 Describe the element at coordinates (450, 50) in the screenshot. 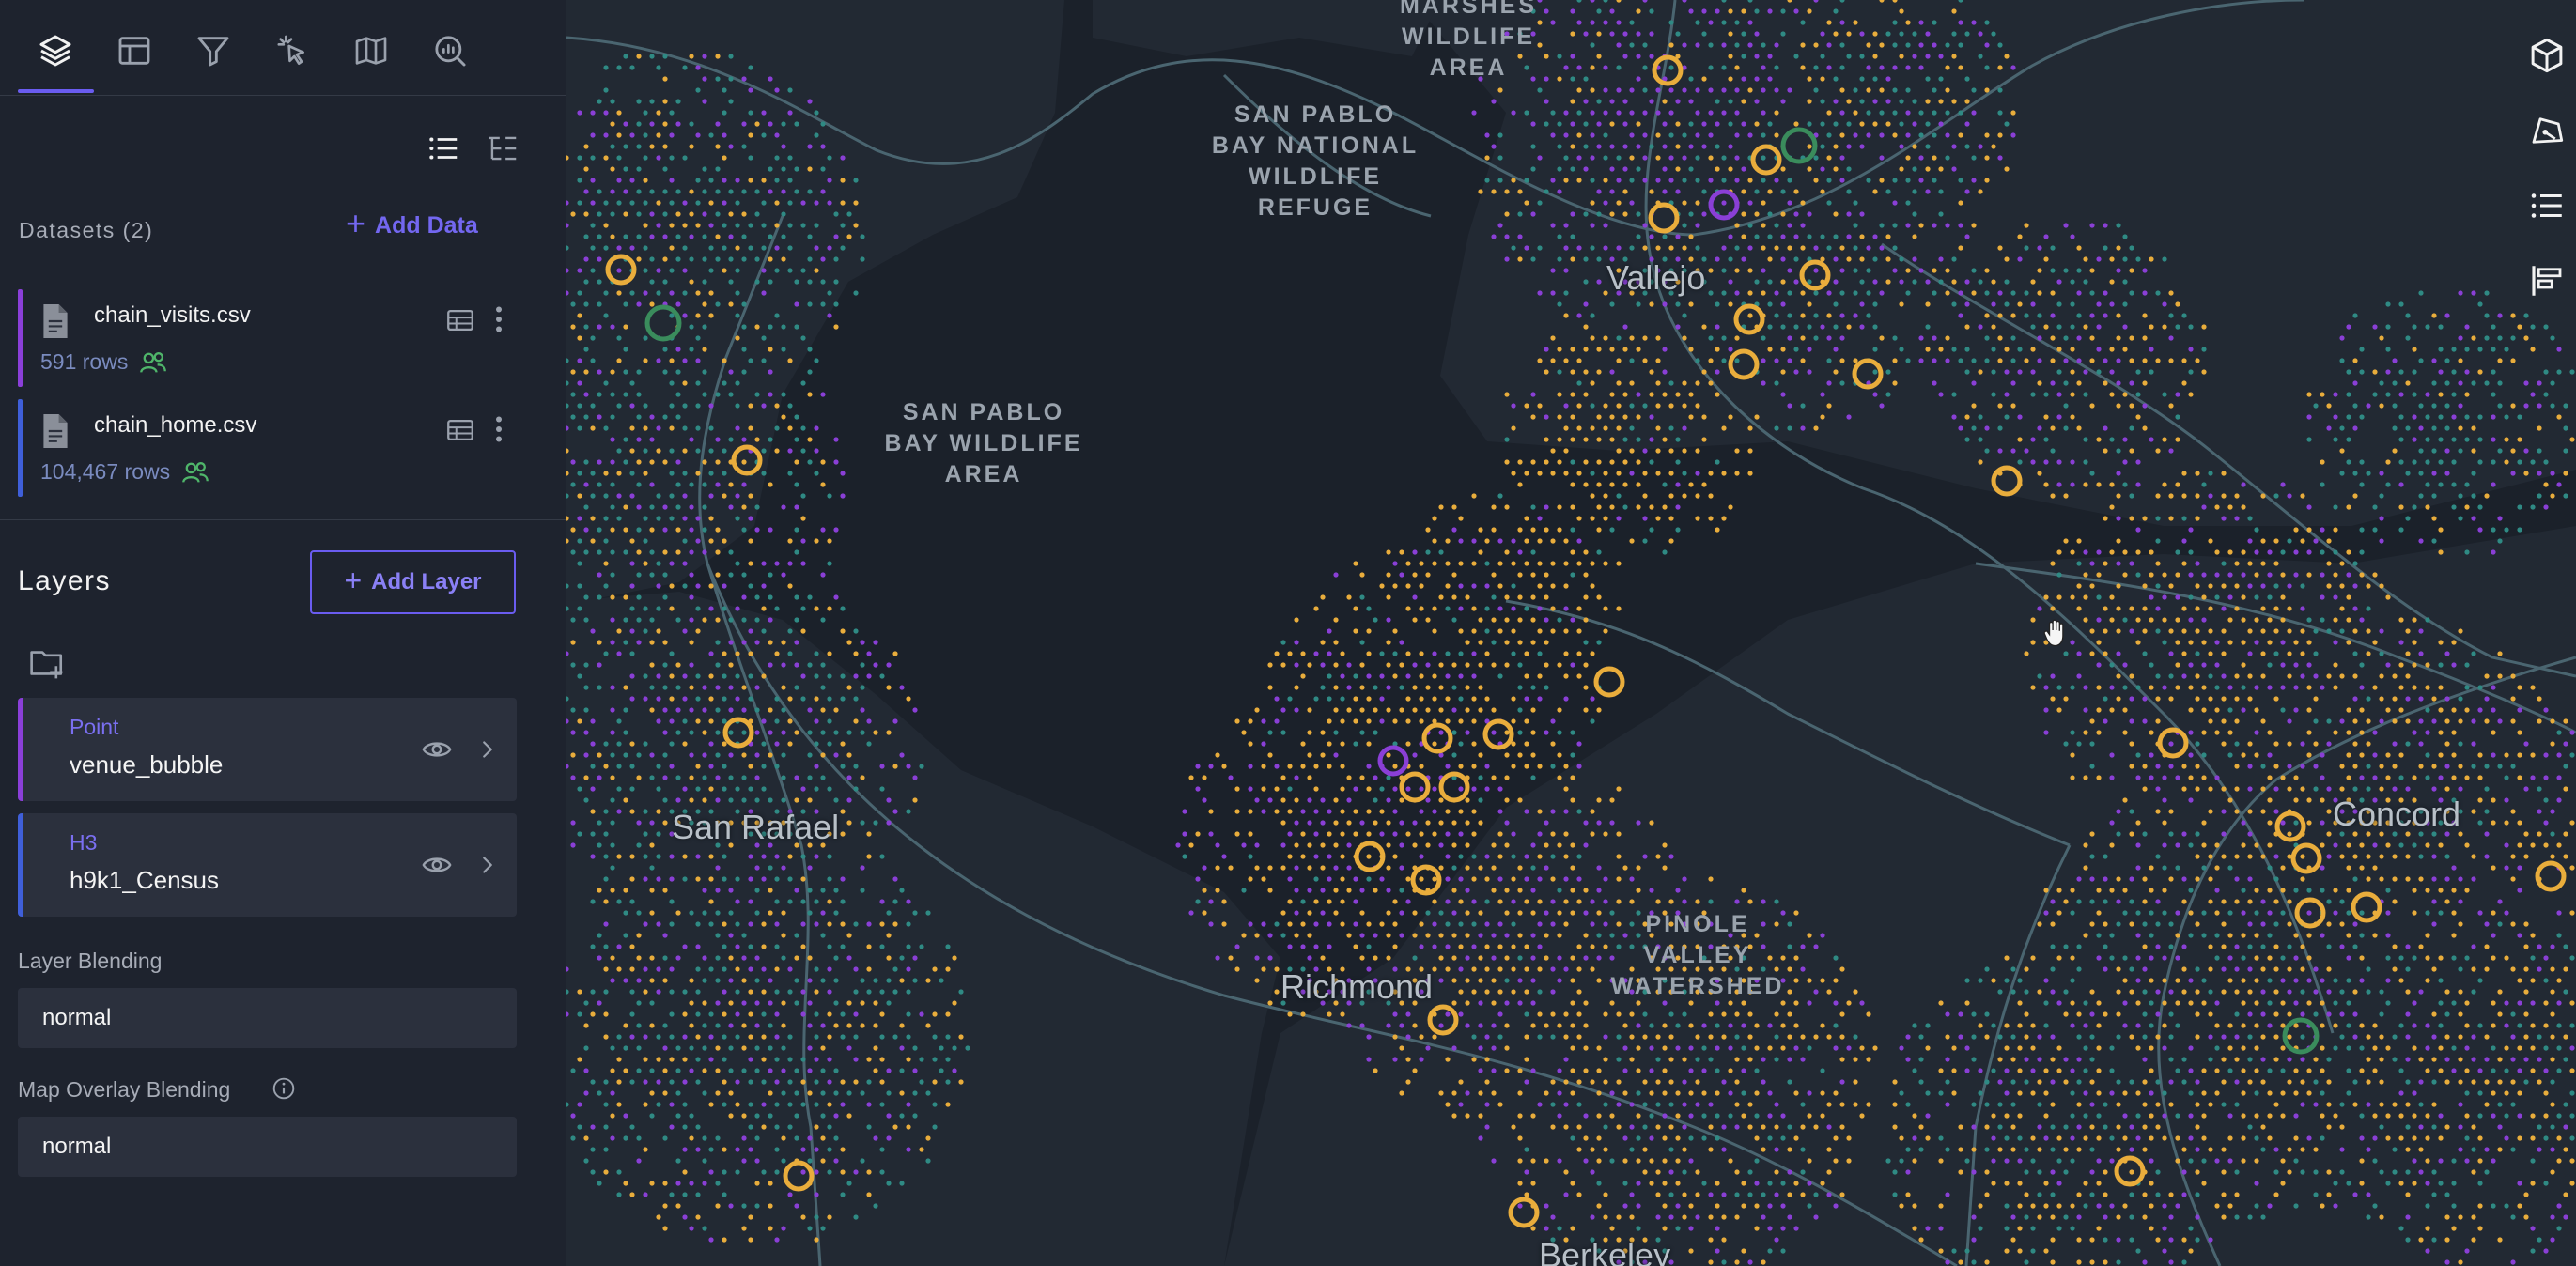

I see `tab-analysis` at that location.